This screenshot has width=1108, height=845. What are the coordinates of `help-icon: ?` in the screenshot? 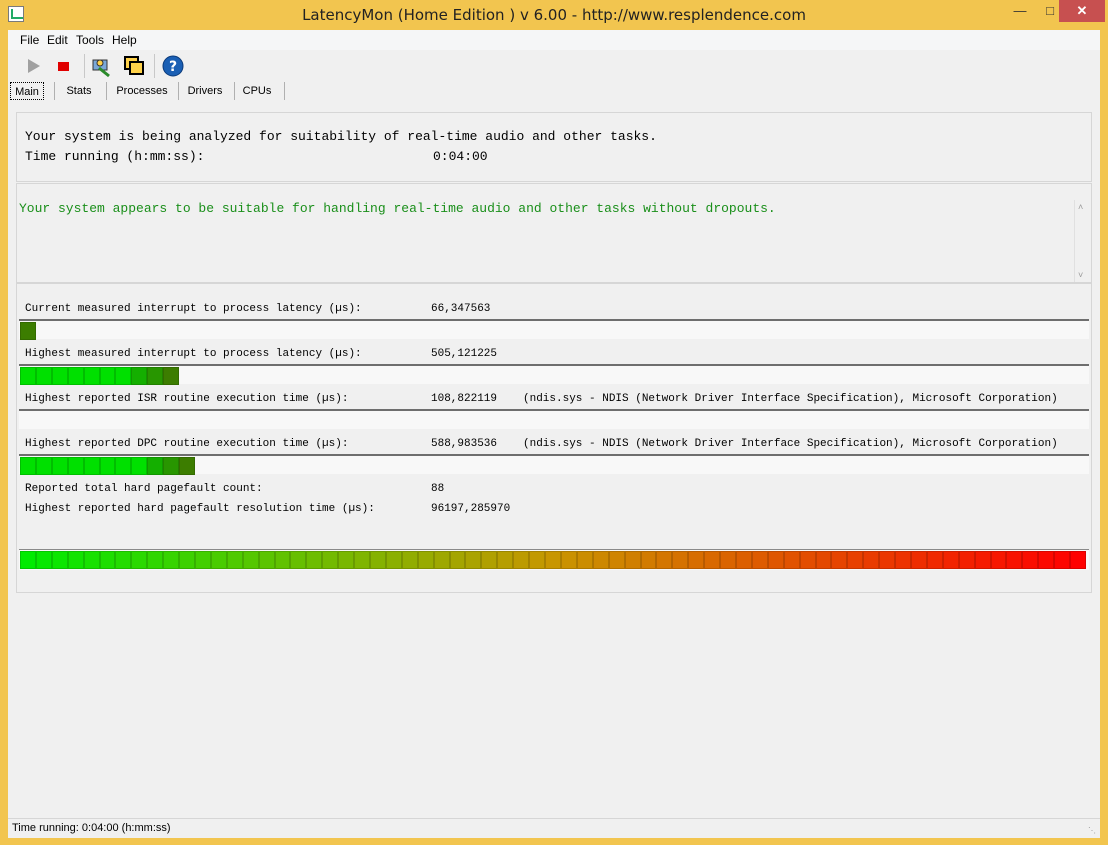 It's located at (173, 66).